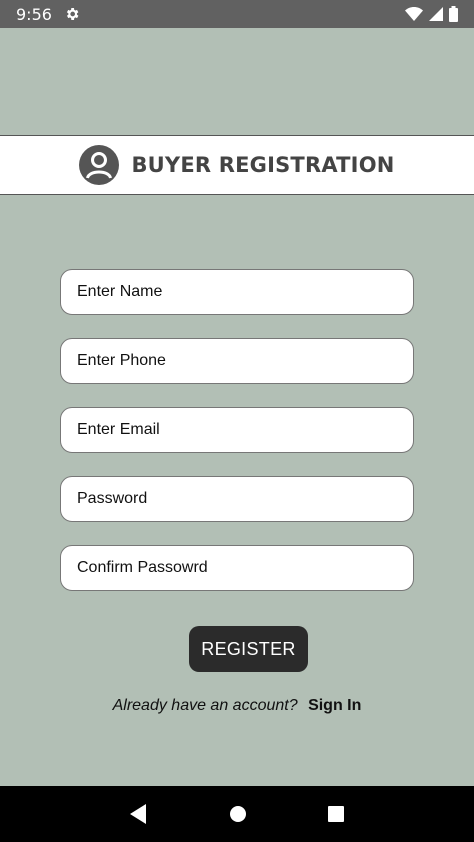 Image resolution: width=474 pixels, height=842 pixels. Describe the element at coordinates (237, 14) in the screenshot. I see `status-bar: 9:56` at that location.